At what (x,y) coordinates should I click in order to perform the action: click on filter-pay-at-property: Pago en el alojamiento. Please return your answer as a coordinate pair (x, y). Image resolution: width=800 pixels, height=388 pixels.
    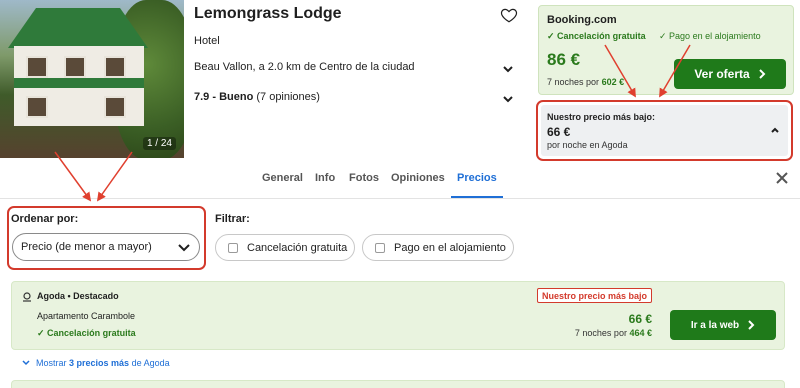
    Looking at the image, I should click on (438, 247).